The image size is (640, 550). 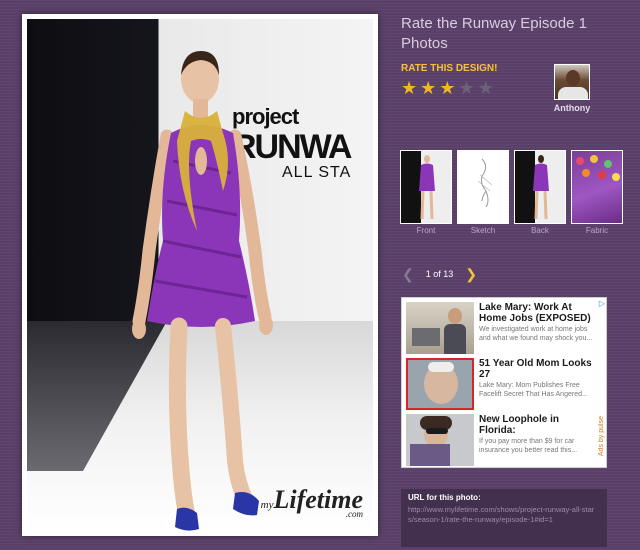 What do you see at coordinates (537, 369) in the screenshot?
I see `ad-item-2-headline: 51 Year Old Mom Looks 27` at bounding box center [537, 369].